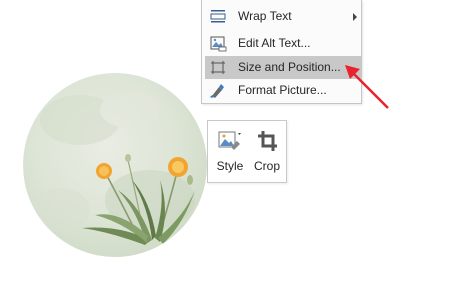 Image resolution: width=468 pixels, height=295 pixels. I want to click on mini-toolbar: Style Crop, so click(247, 151).